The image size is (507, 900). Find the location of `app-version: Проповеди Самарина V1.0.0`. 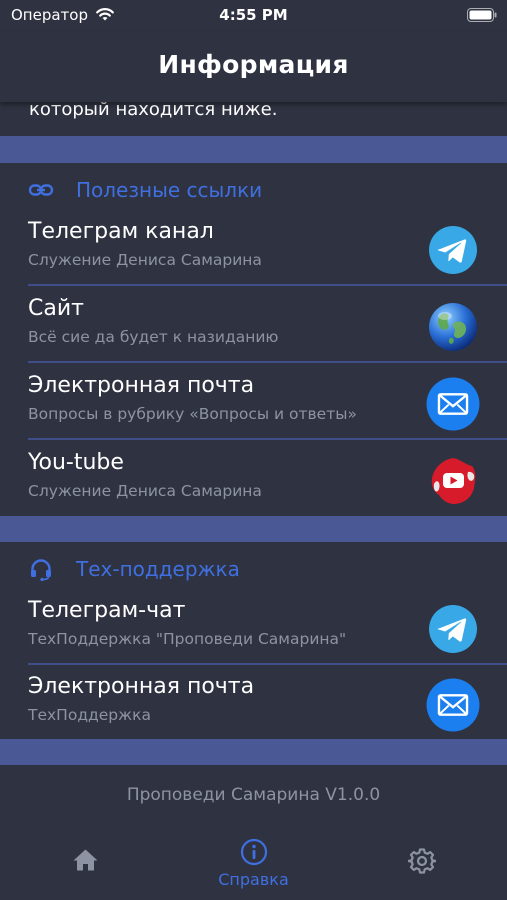

app-version: Проповеди Самарина V1.0.0 is located at coordinates (253, 795).